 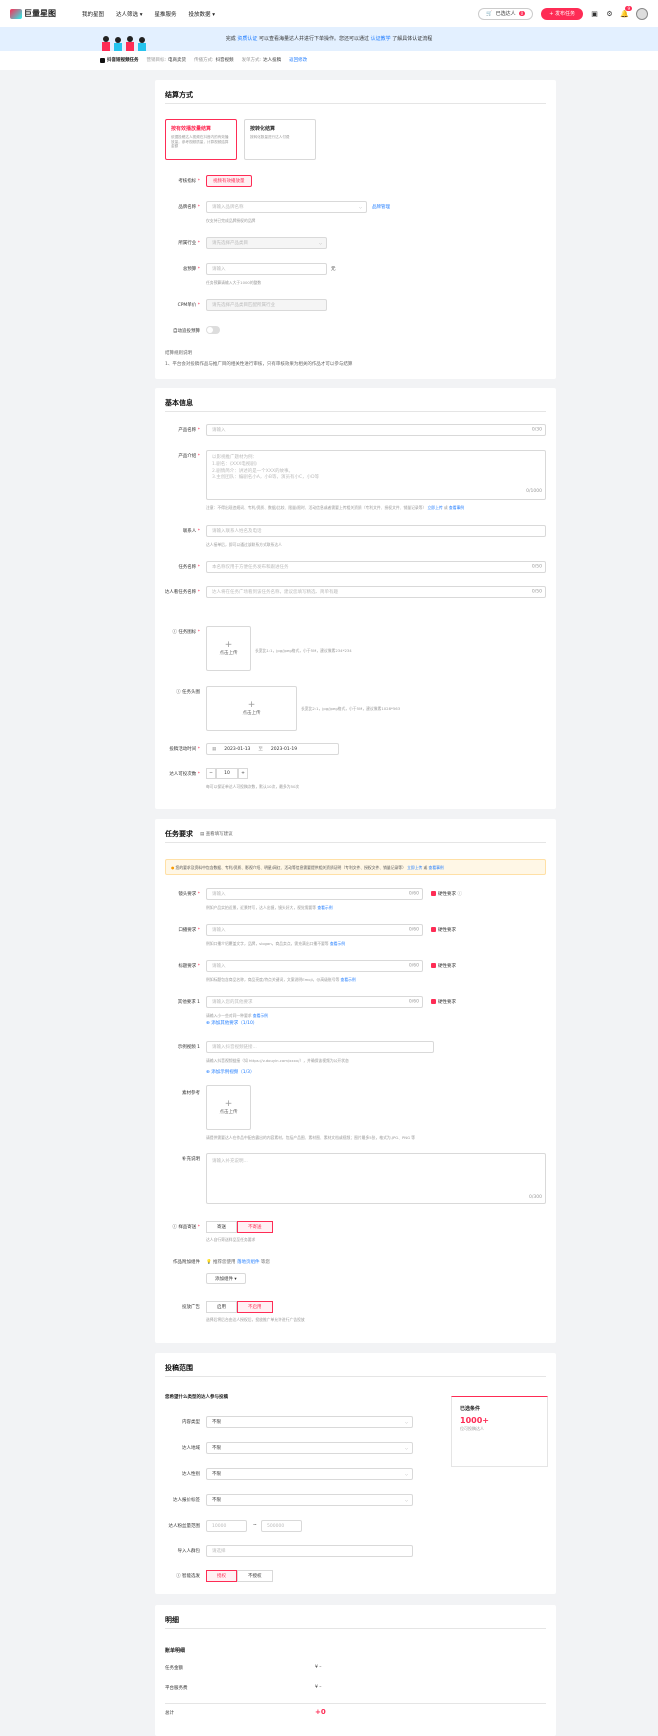 I want to click on message-icon: ▣, so click(x=594, y=14).